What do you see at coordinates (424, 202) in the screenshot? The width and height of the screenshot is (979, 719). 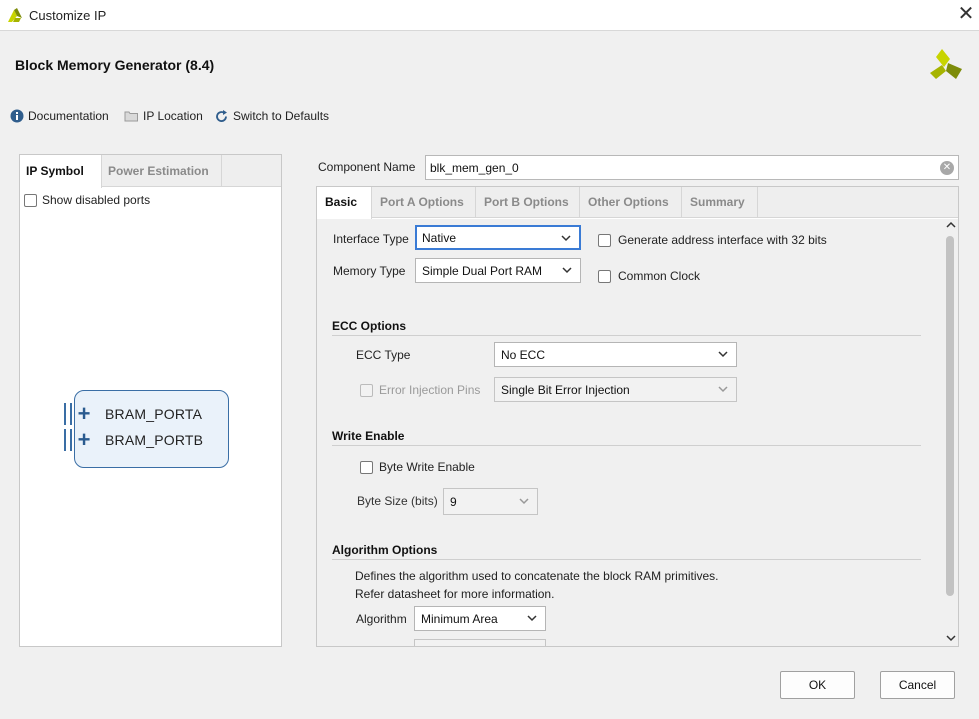 I see `tab-port-a-options: Port A Options` at bounding box center [424, 202].